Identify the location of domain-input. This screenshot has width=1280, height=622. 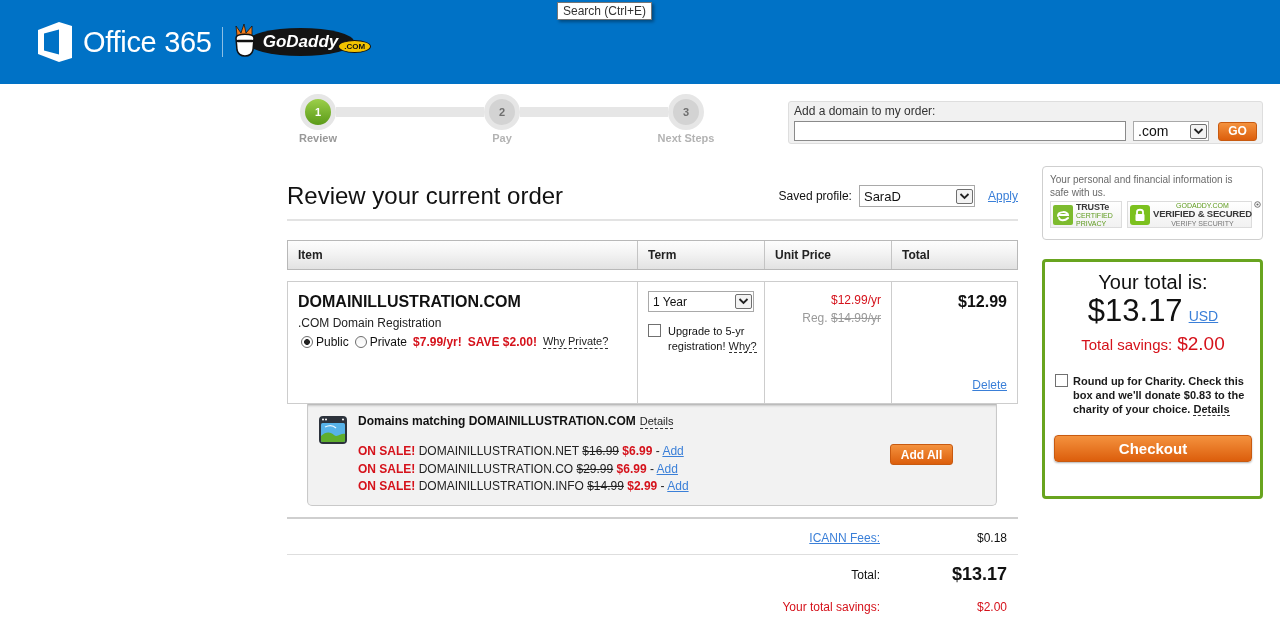
(960, 131).